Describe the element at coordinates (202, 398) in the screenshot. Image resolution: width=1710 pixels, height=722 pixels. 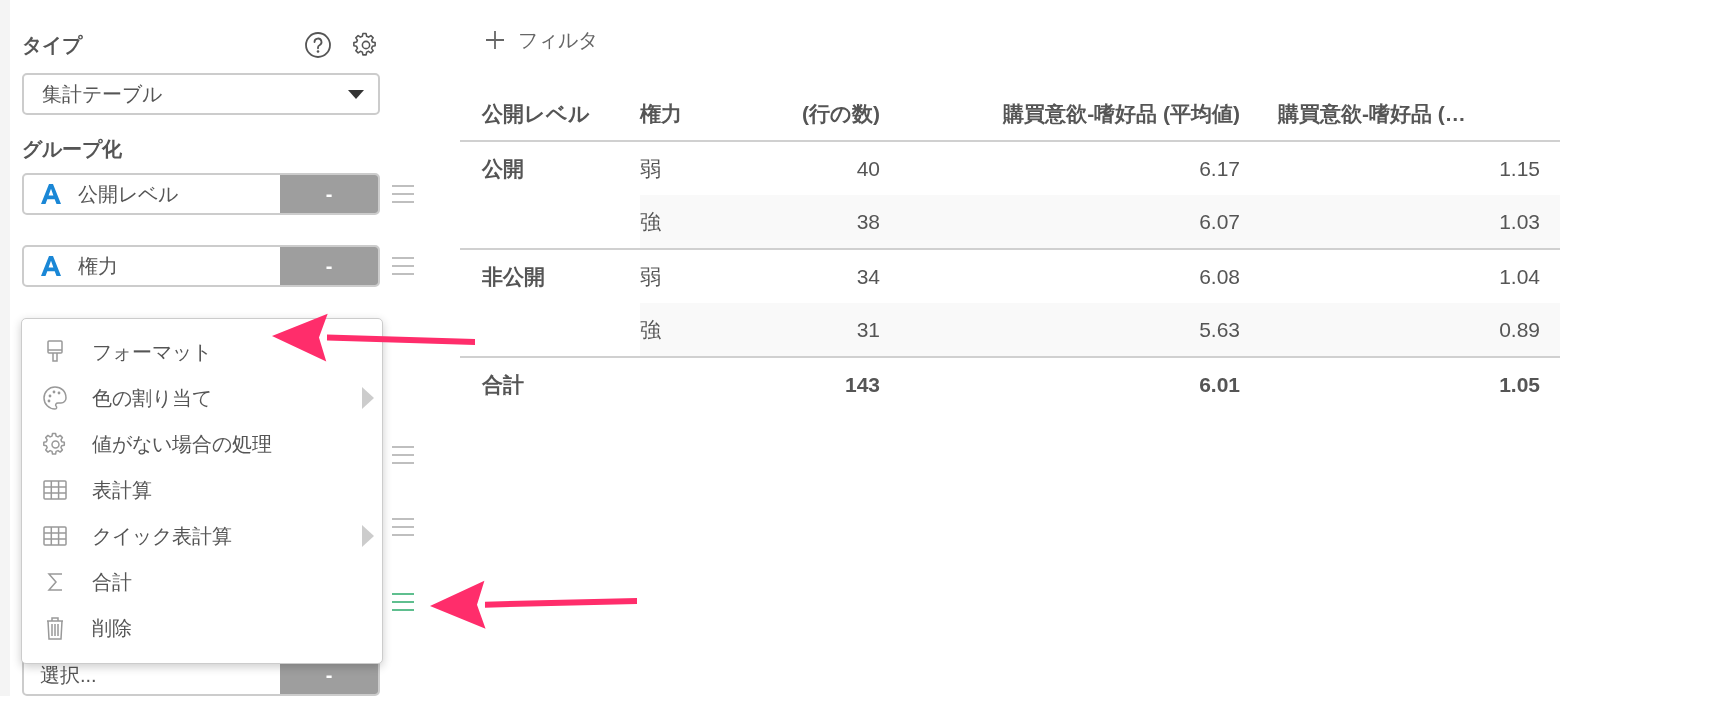
I see `menu-item: 色の割り当て` at that location.